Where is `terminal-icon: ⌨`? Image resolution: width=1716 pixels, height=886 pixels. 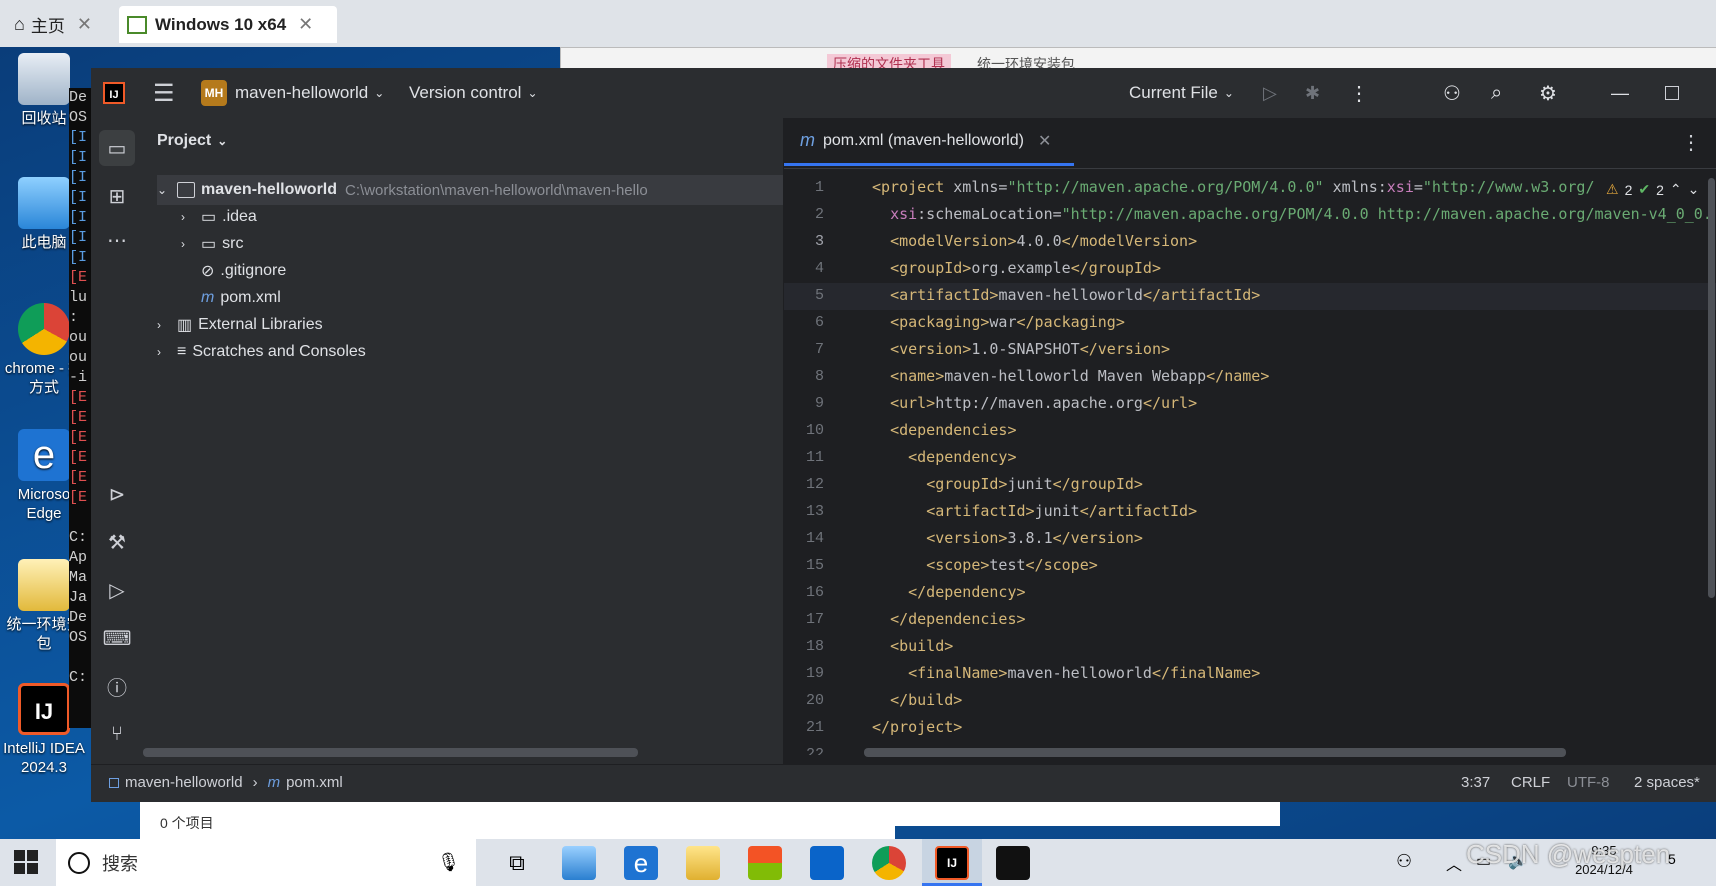 terminal-icon: ⌨ is located at coordinates (117, 638).